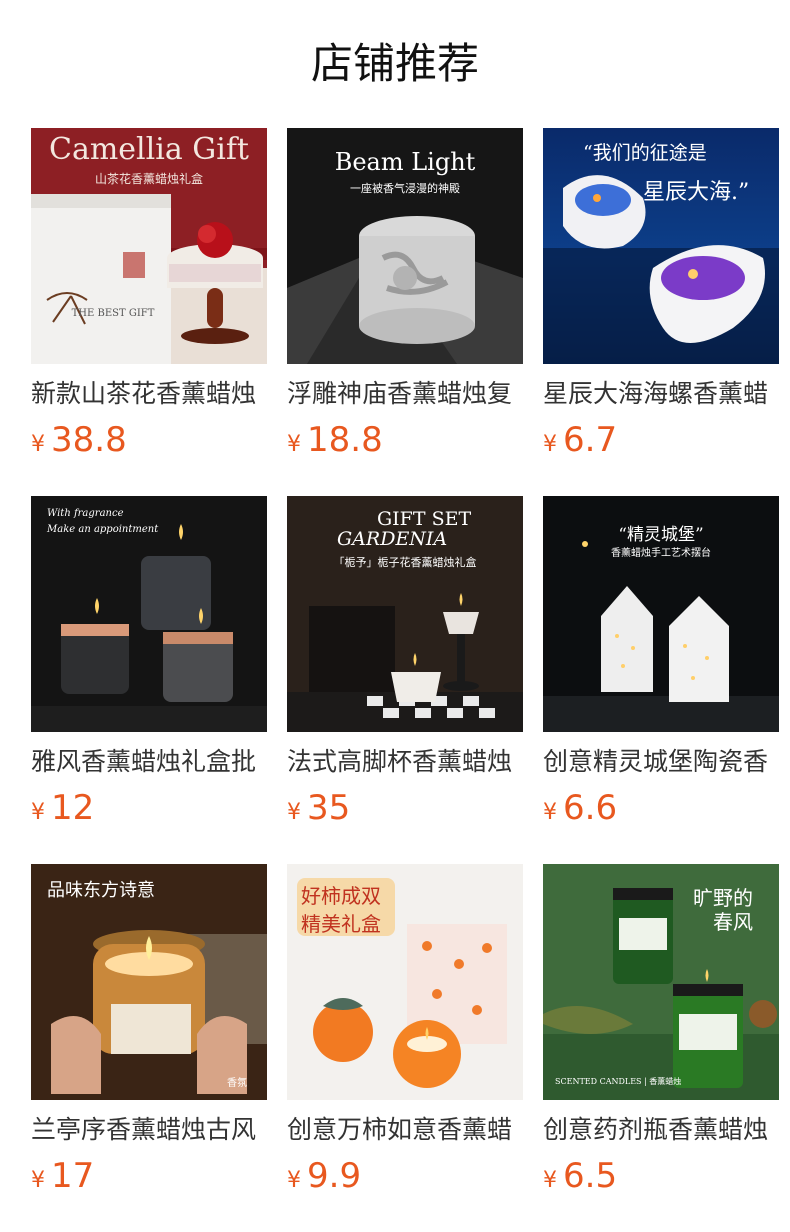 The width and height of the screenshot is (790, 1232). I want to click on product-image: Camellia Gift 山茶花香薰蜡烛礼盒 THE BEST GIFT, so click(149, 246).